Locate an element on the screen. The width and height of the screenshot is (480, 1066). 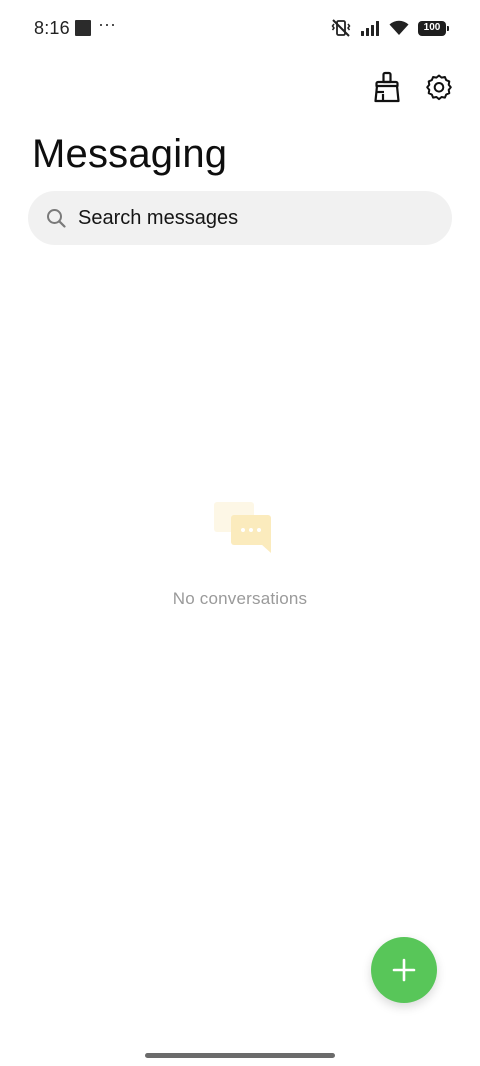
wifi-icon is located at coordinates (399, 28).